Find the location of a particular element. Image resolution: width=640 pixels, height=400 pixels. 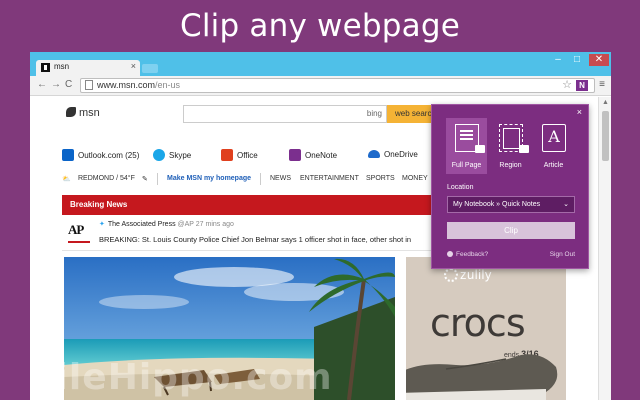

tweet-source: ✦ The Associated Press @AP 27 mins ago is located at coordinates (166, 224).